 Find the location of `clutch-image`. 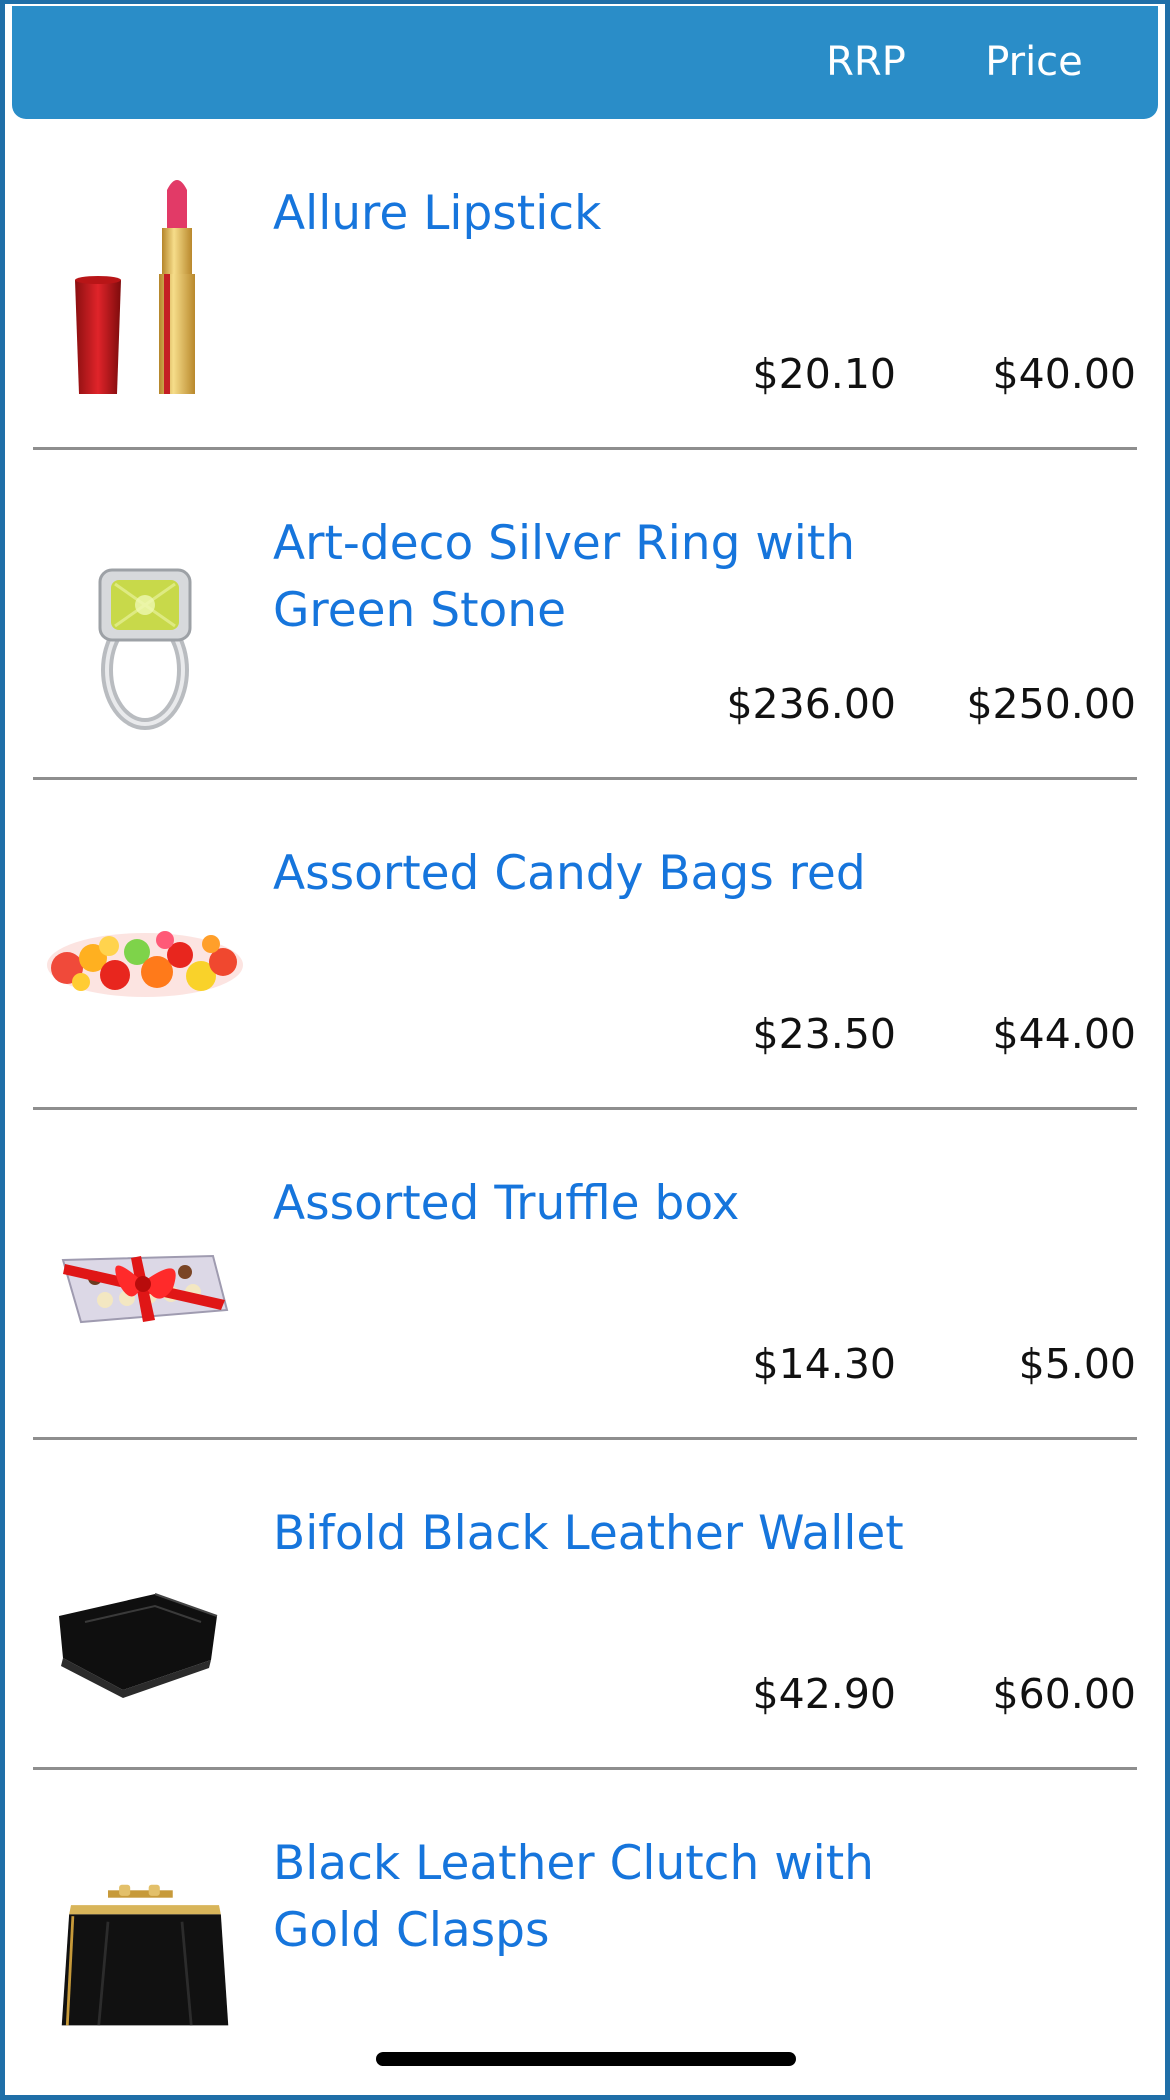

clutch-image is located at coordinates (145, 1955).